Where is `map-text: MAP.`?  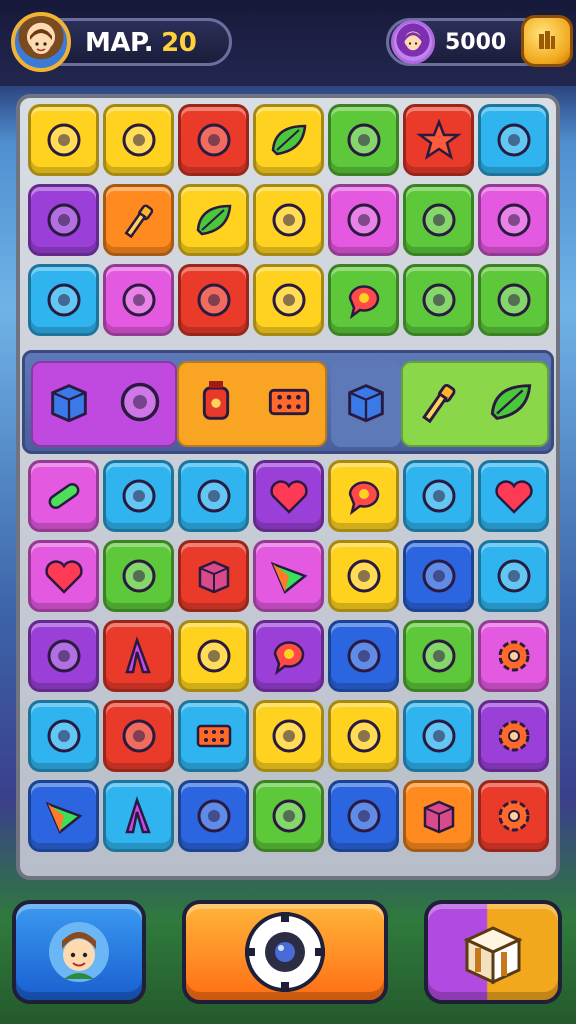 map-text: MAP. is located at coordinates (119, 43).